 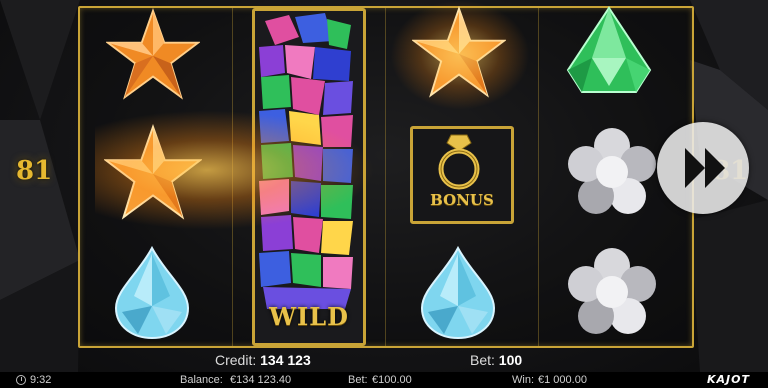 I want to click on bet-value: 100, so click(x=510, y=360).